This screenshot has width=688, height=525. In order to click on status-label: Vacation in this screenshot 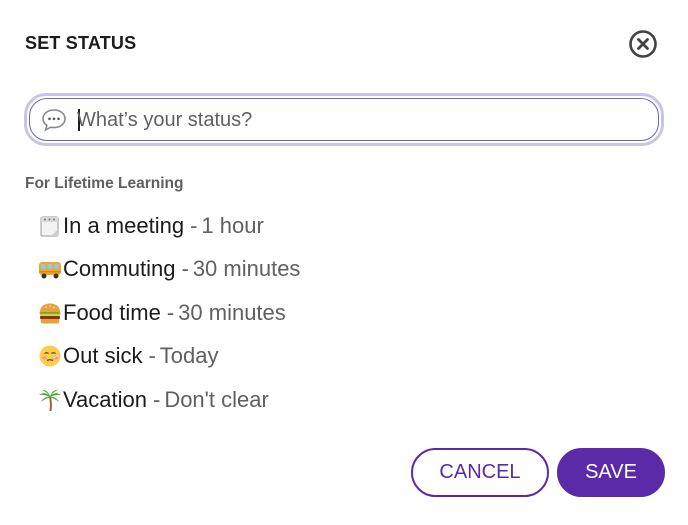, I will do `click(105, 399)`.